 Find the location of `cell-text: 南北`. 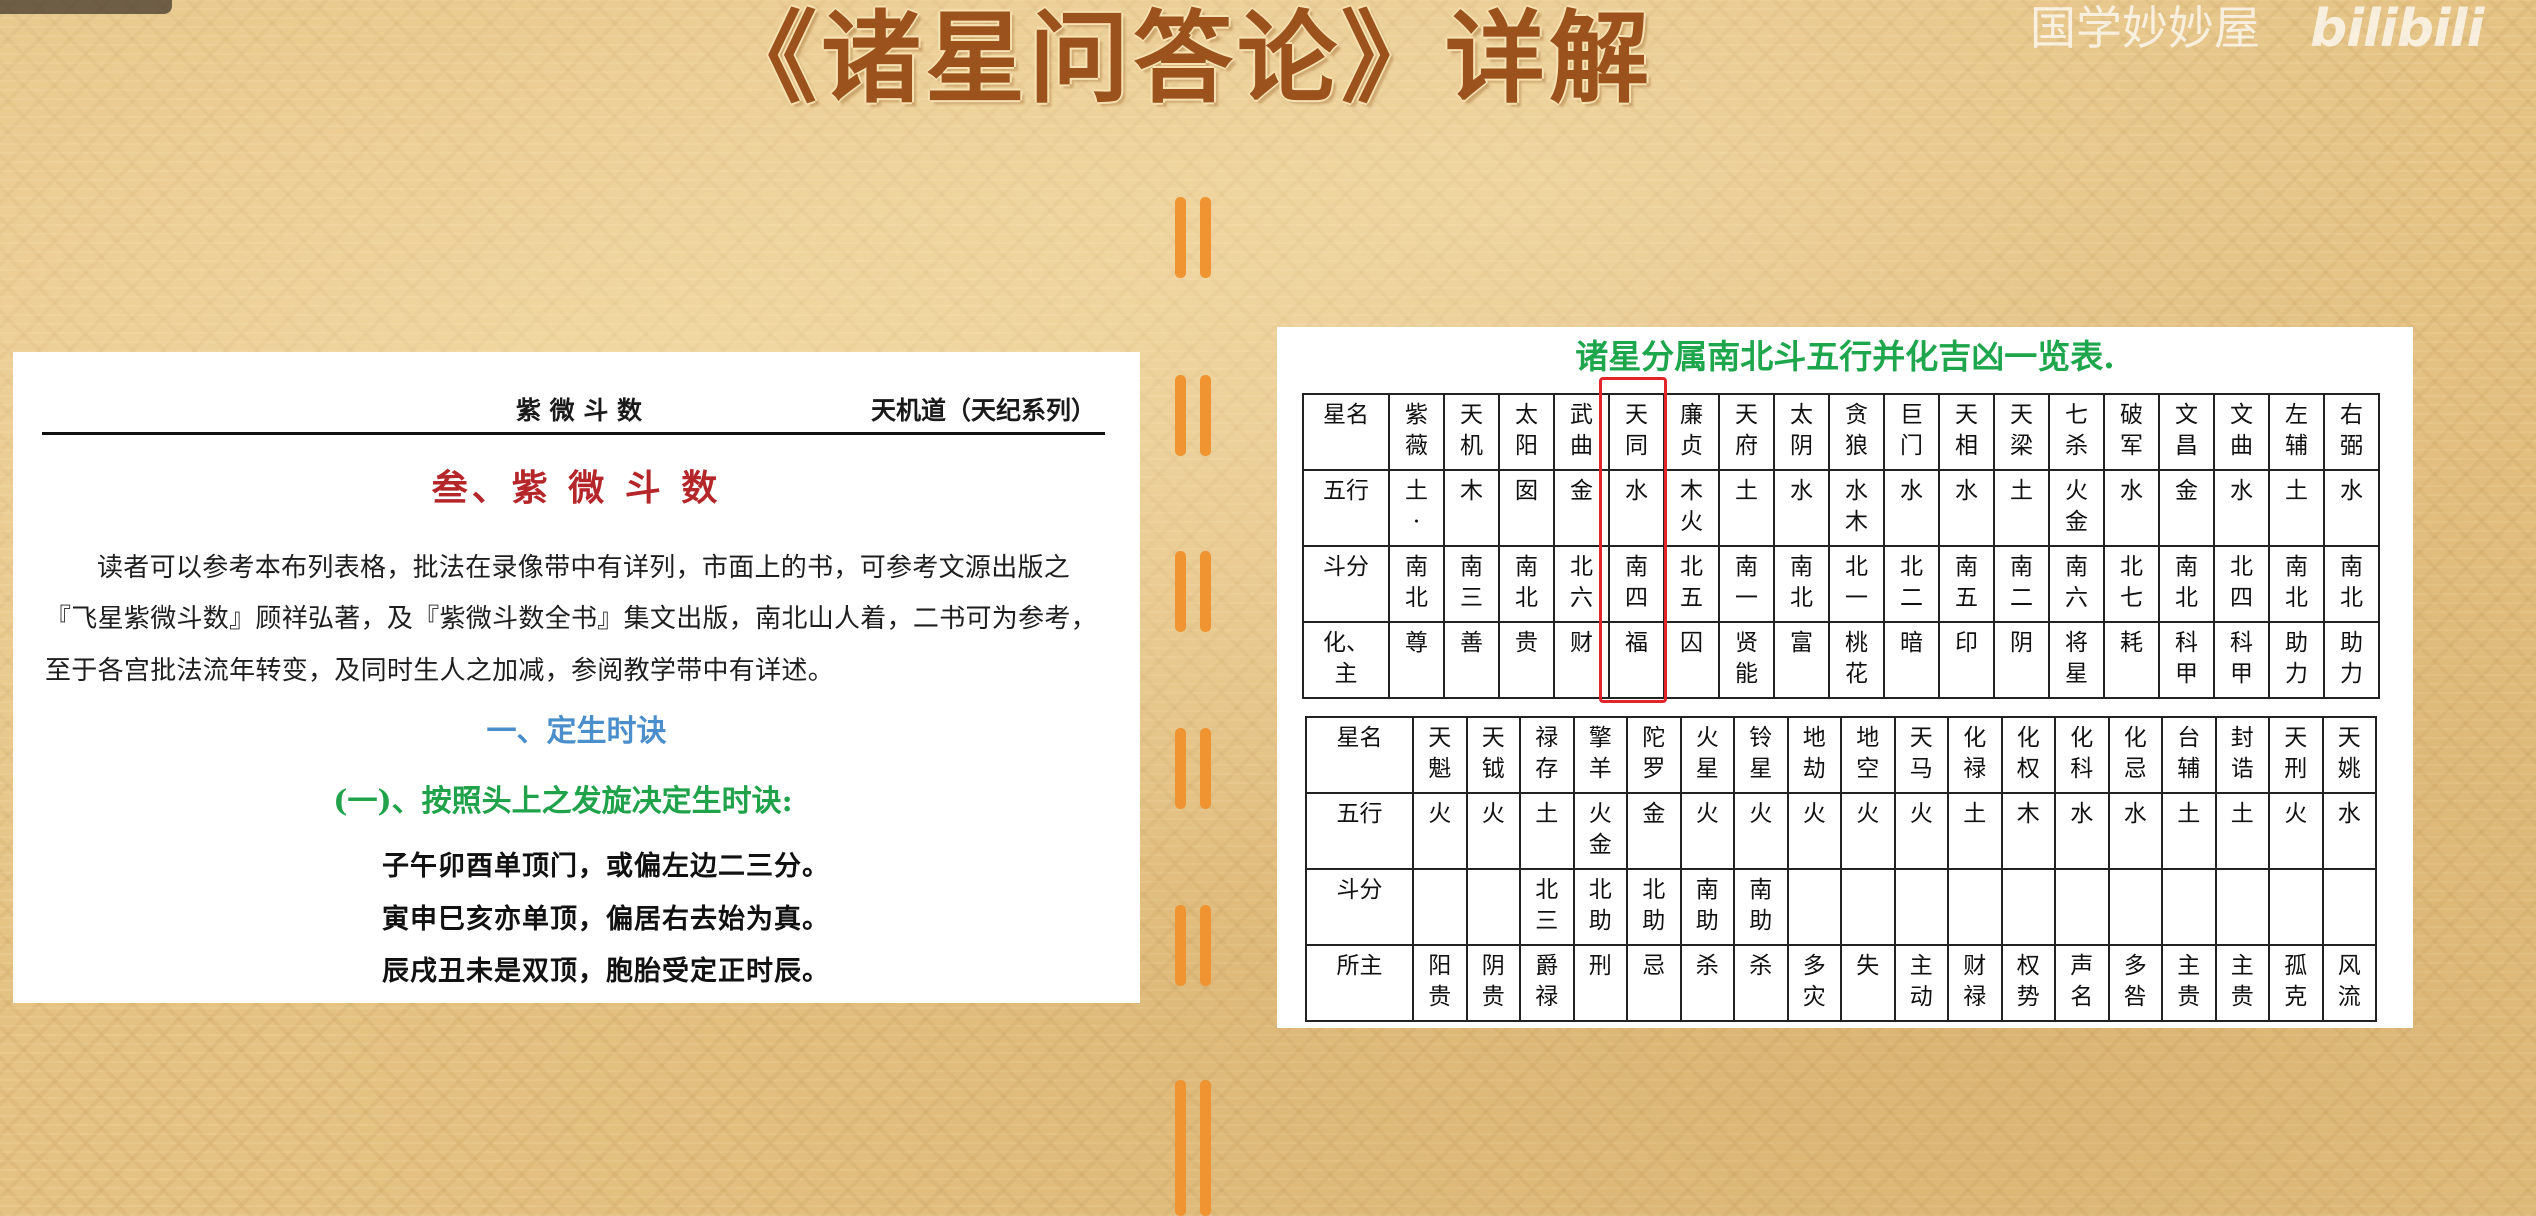

cell-text: 南北 is located at coordinates (2351, 582).